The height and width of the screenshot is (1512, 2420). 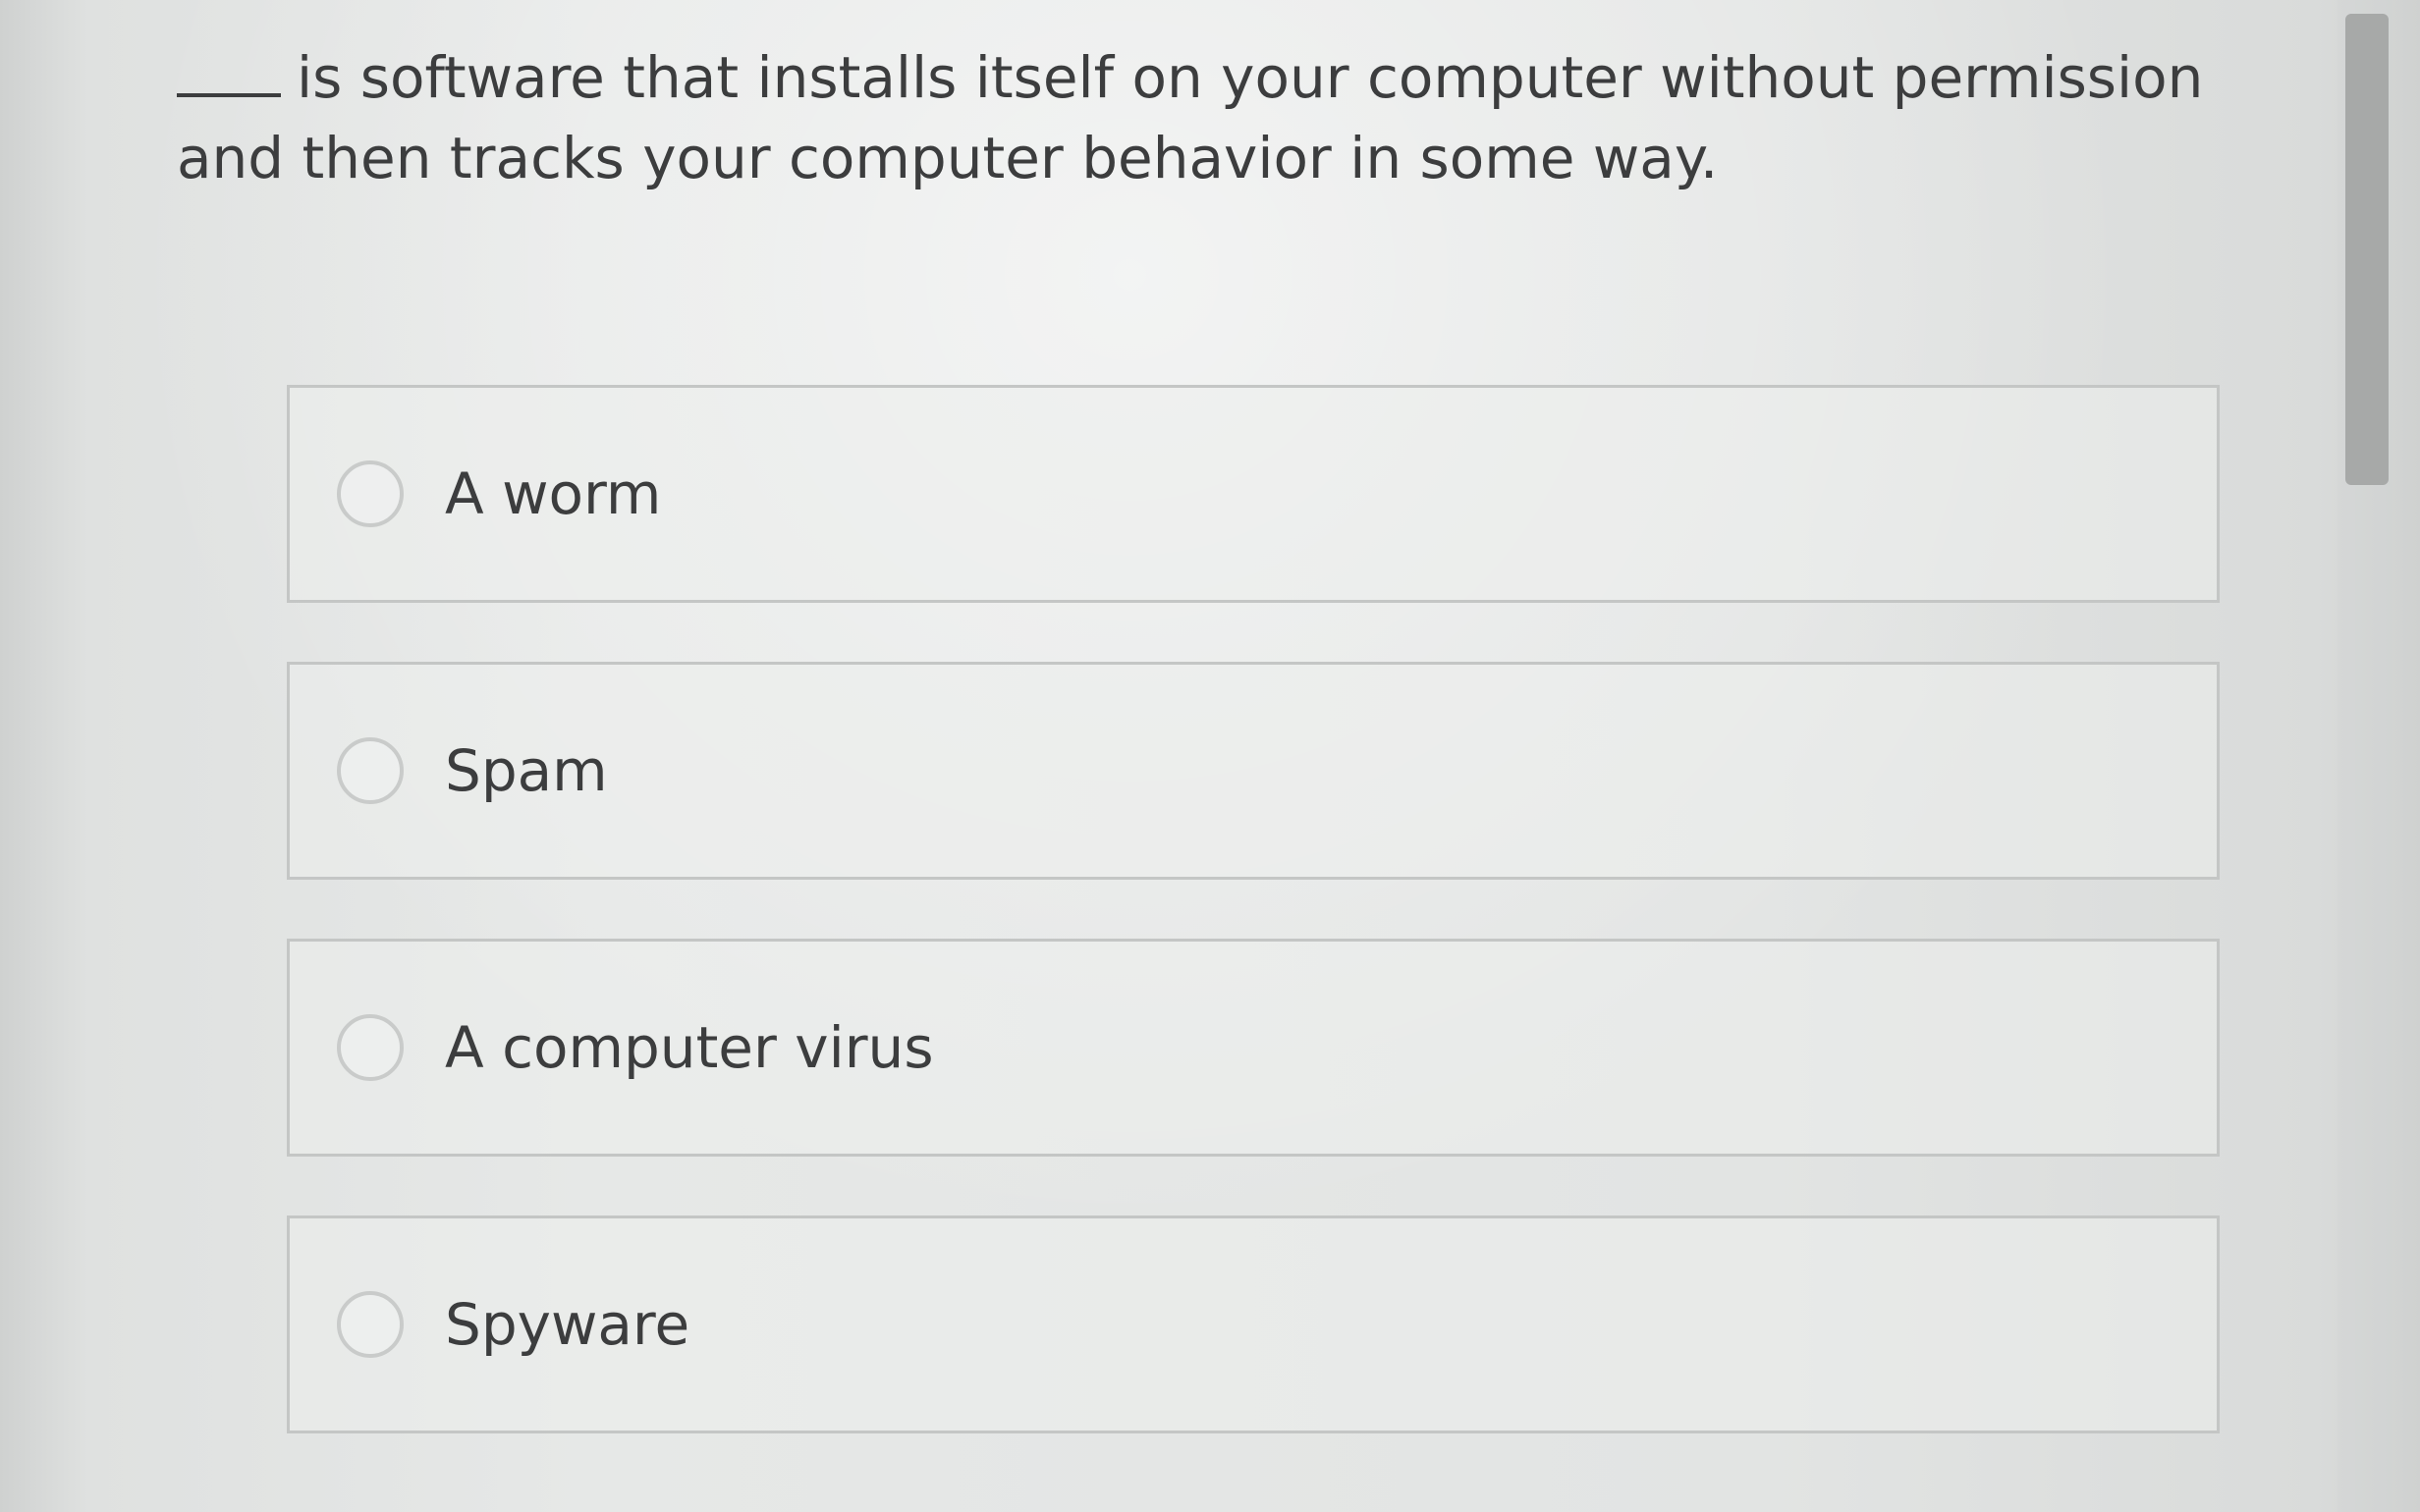 What do you see at coordinates (526, 771) in the screenshot?
I see `option-label: Spam` at bounding box center [526, 771].